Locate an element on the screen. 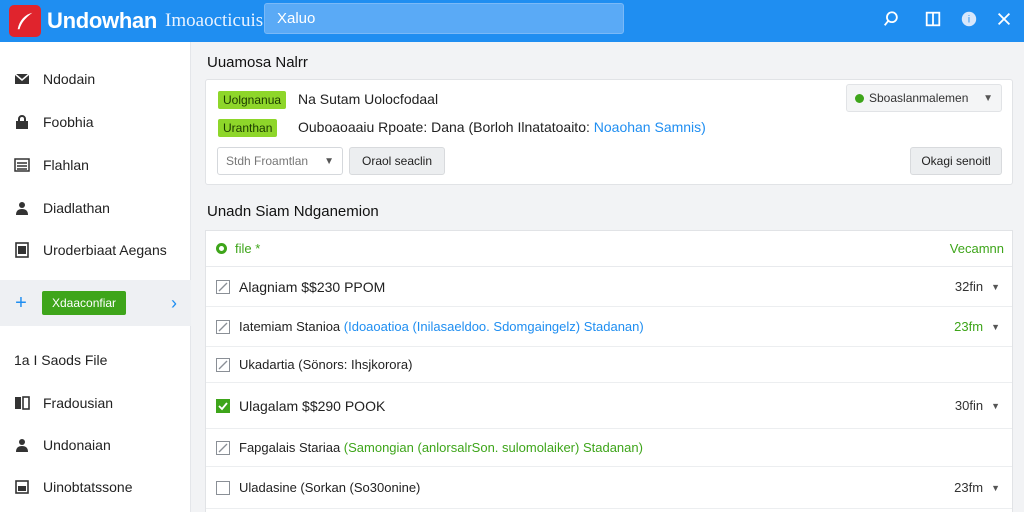  app-subtitle: Imoaocticuis is located at coordinates (214, 20).